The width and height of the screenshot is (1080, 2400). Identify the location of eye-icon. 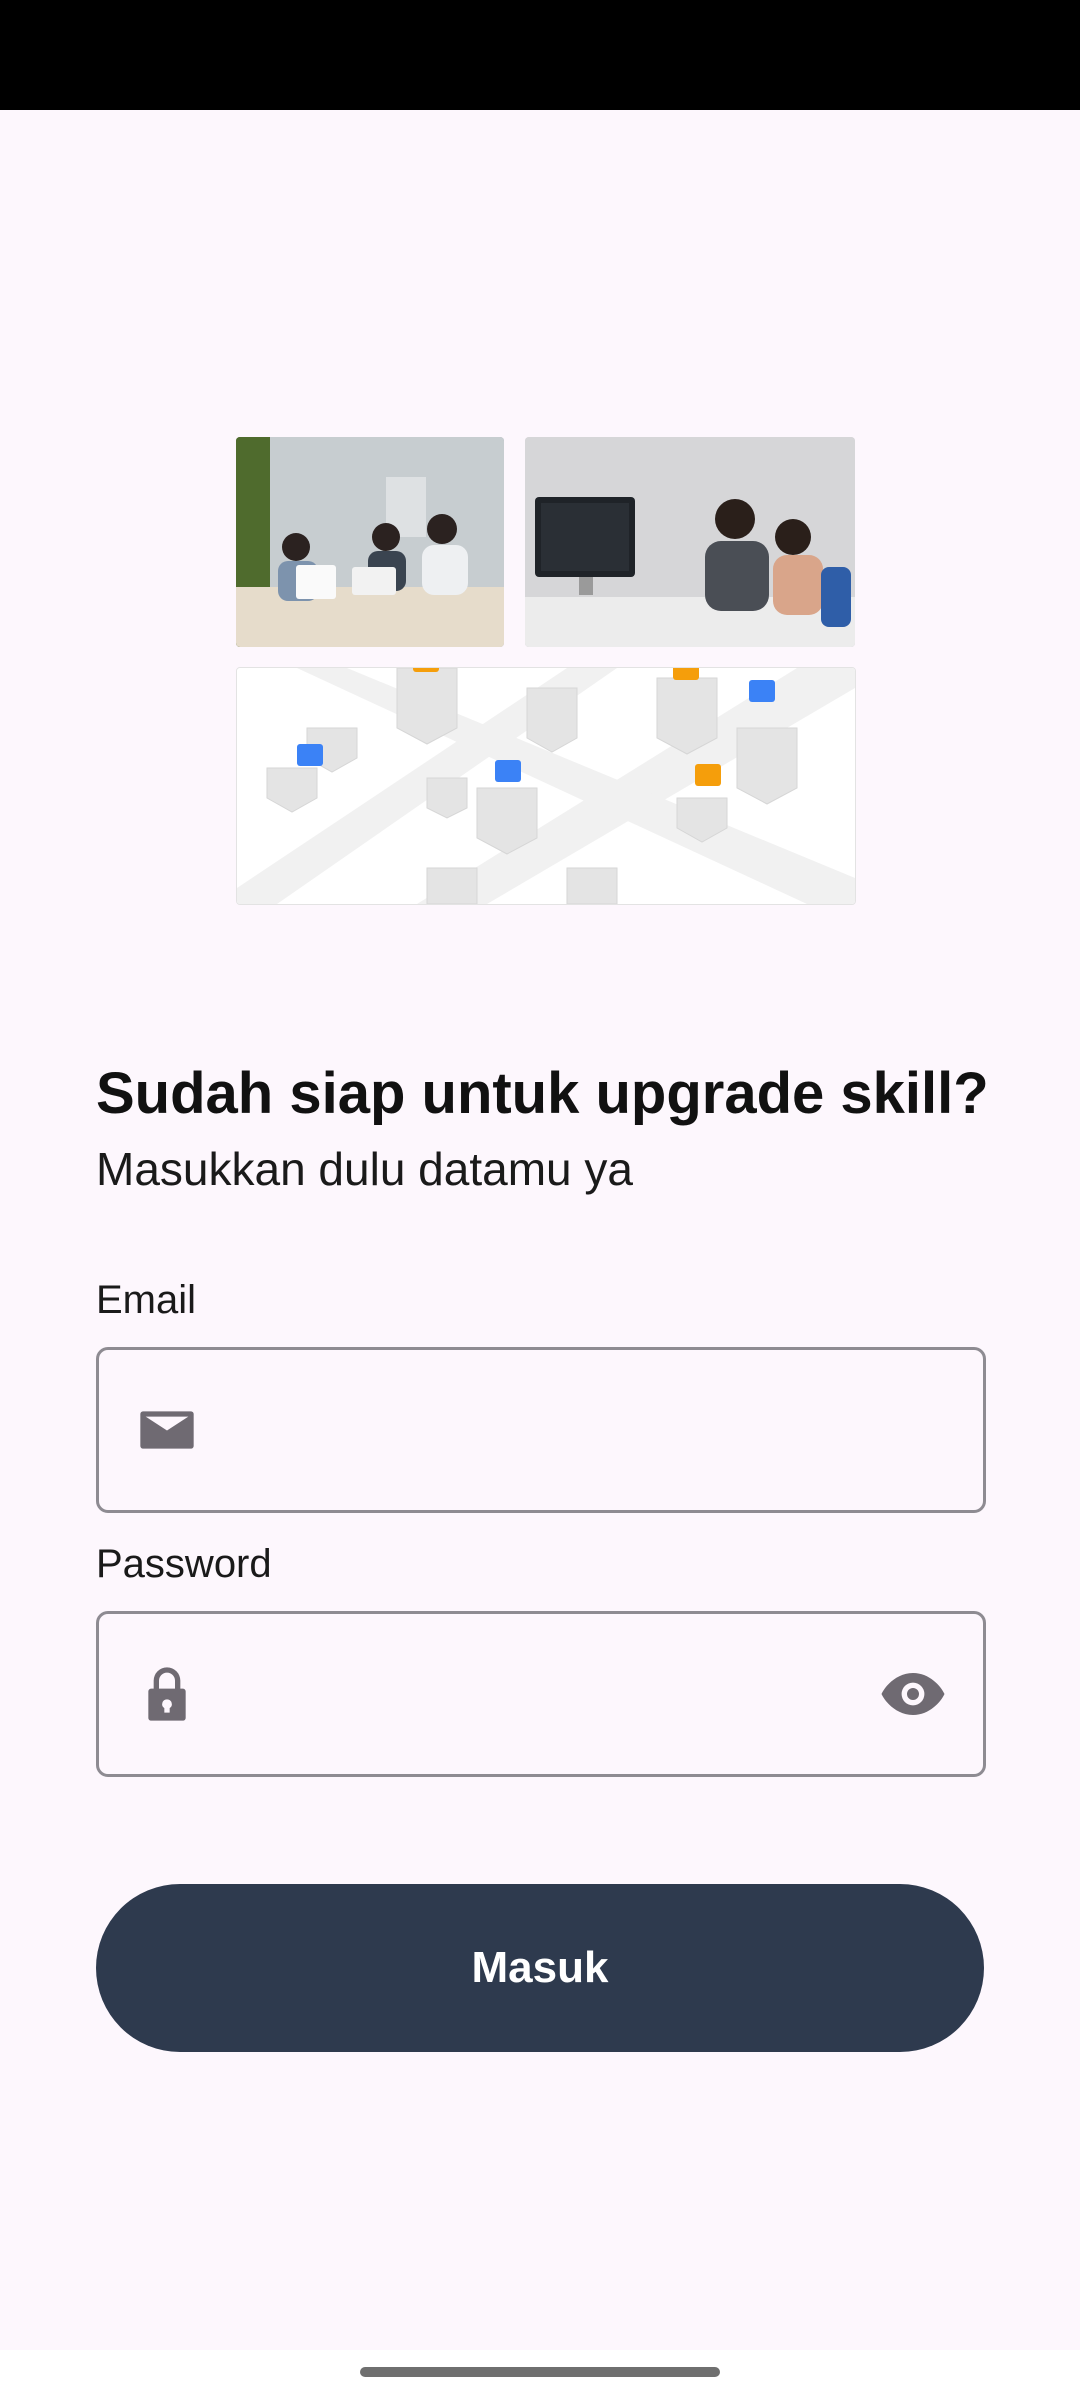
(913, 1694).